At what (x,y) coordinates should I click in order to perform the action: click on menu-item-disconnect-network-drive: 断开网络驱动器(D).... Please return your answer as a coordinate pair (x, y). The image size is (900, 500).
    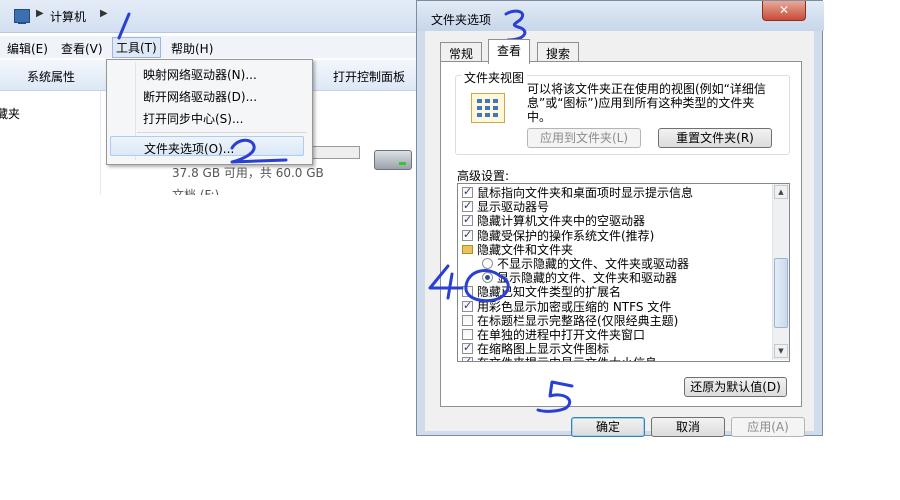
    Looking at the image, I should click on (200, 96).